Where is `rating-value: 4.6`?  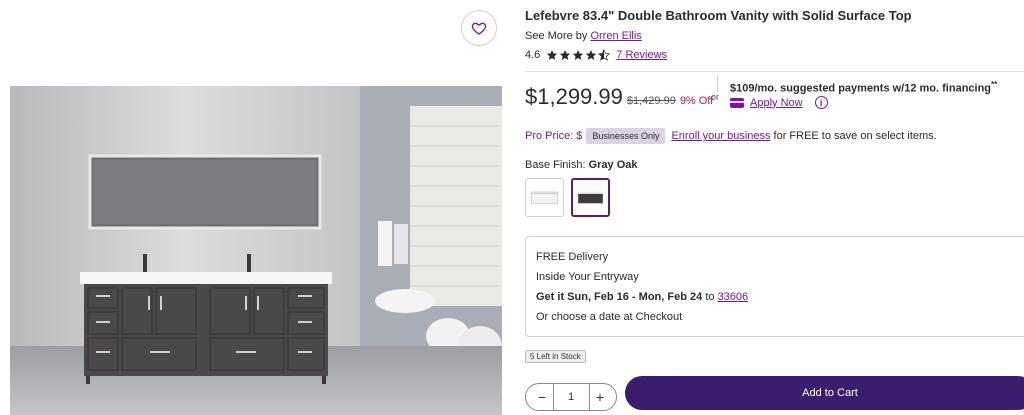 rating-value: 4.6 is located at coordinates (533, 55).